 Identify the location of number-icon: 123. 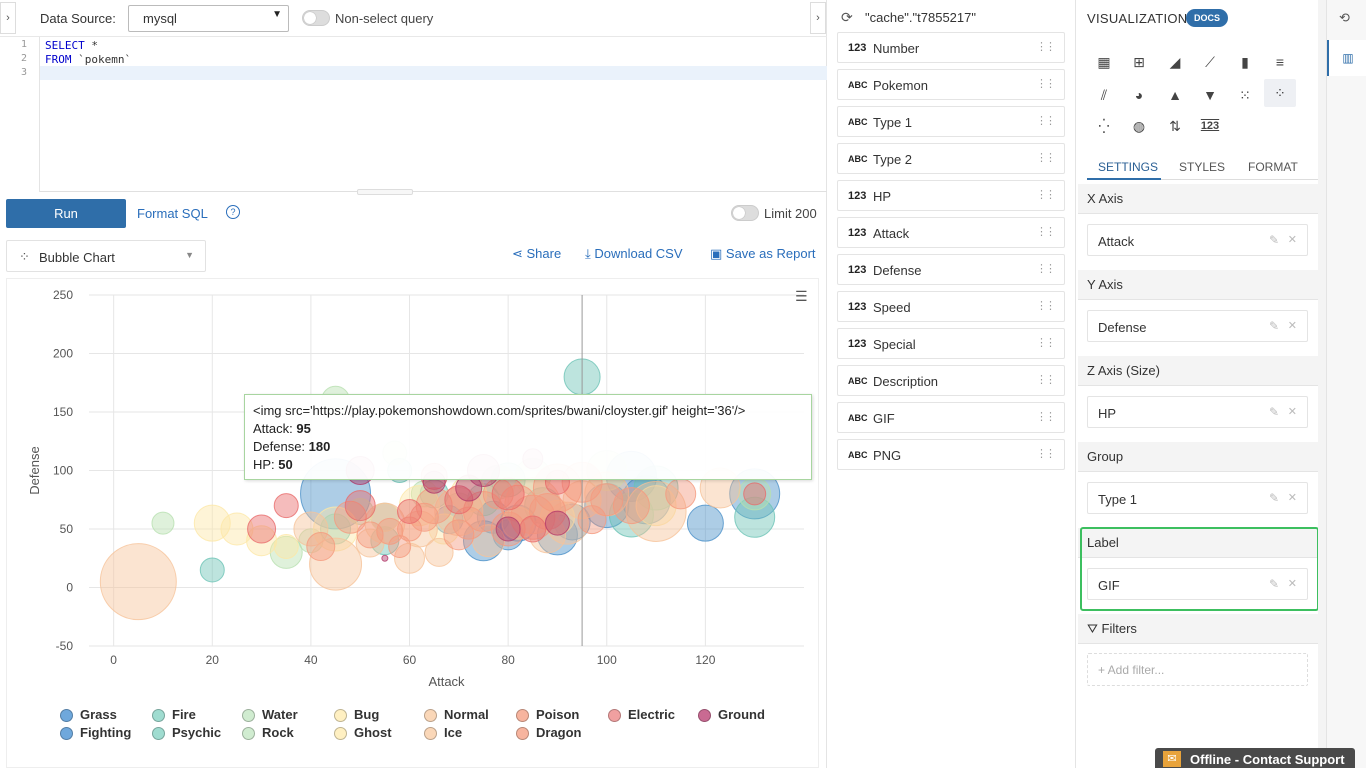
(1210, 126).